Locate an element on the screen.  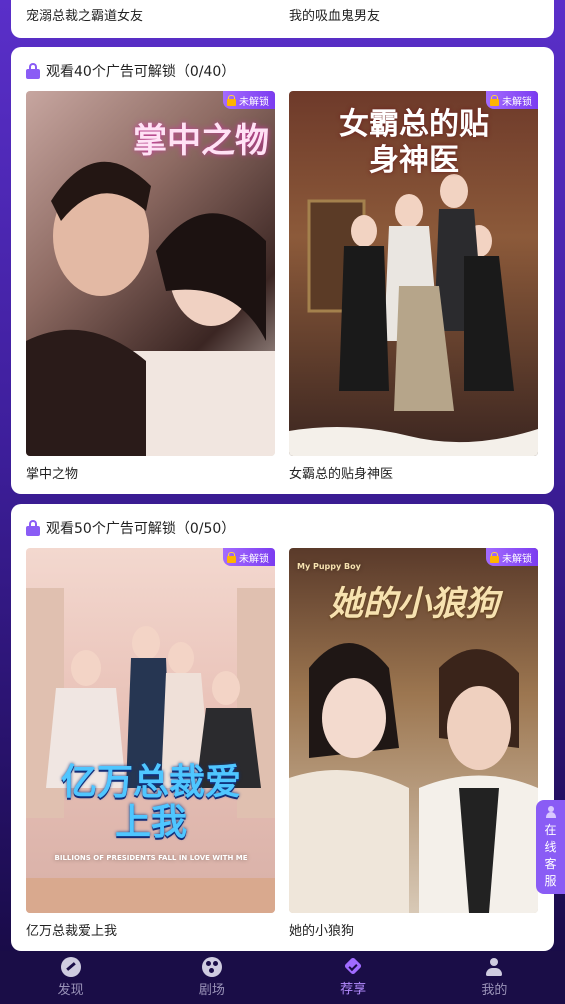
recommend-icon is located at coordinates (353, 967).